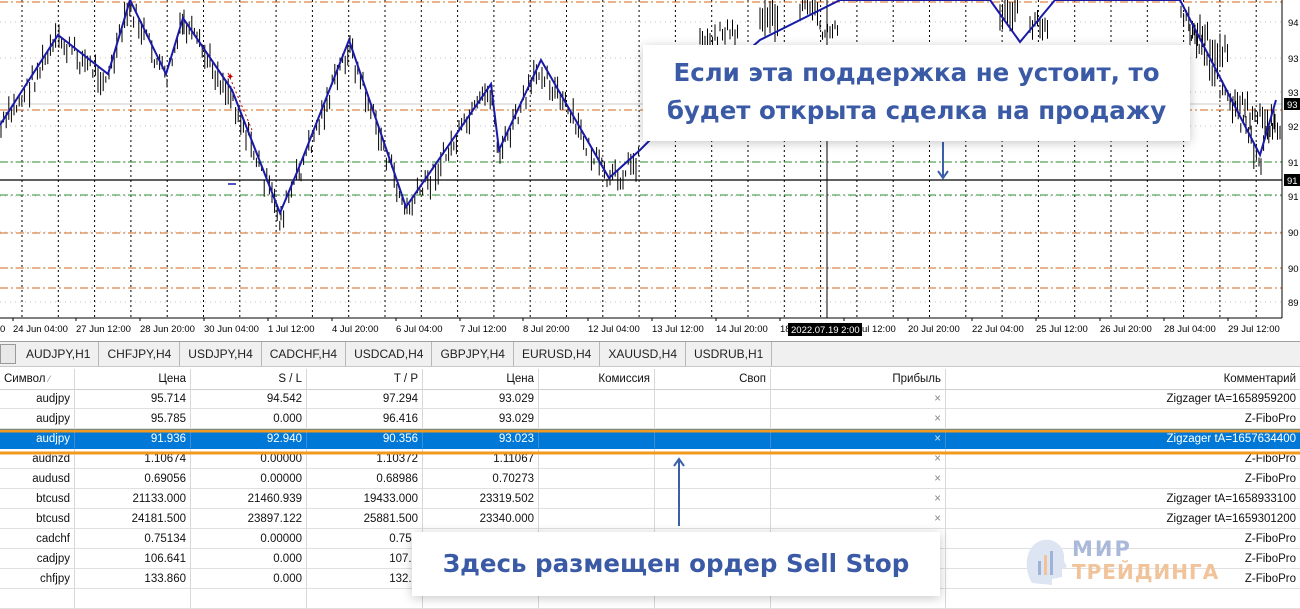 This screenshot has height=609, width=1300. Describe the element at coordinates (998, 329) in the screenshot. I see `time-label: 22 Jul 04:00` at that location.